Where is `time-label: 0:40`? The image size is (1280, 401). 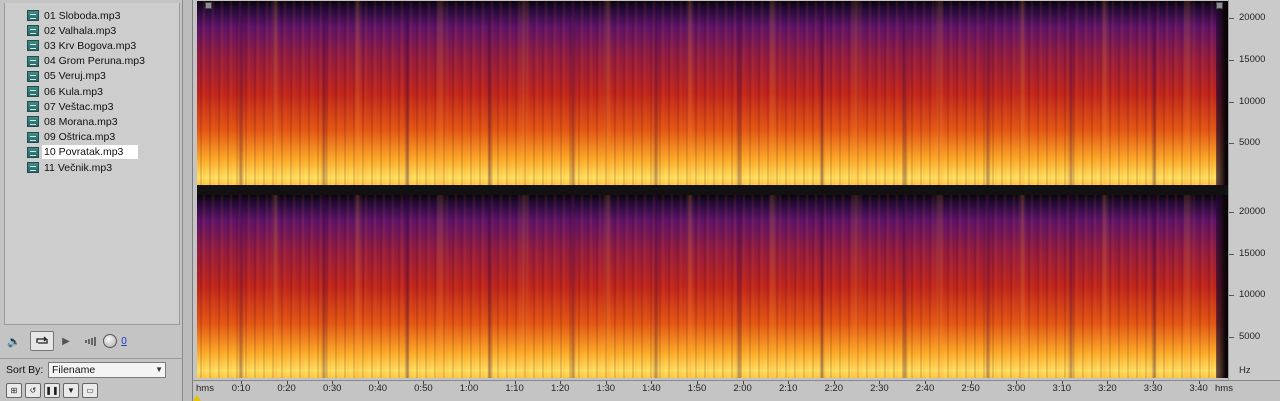
time-label: 0:40 is located at coordinates (378, 388).